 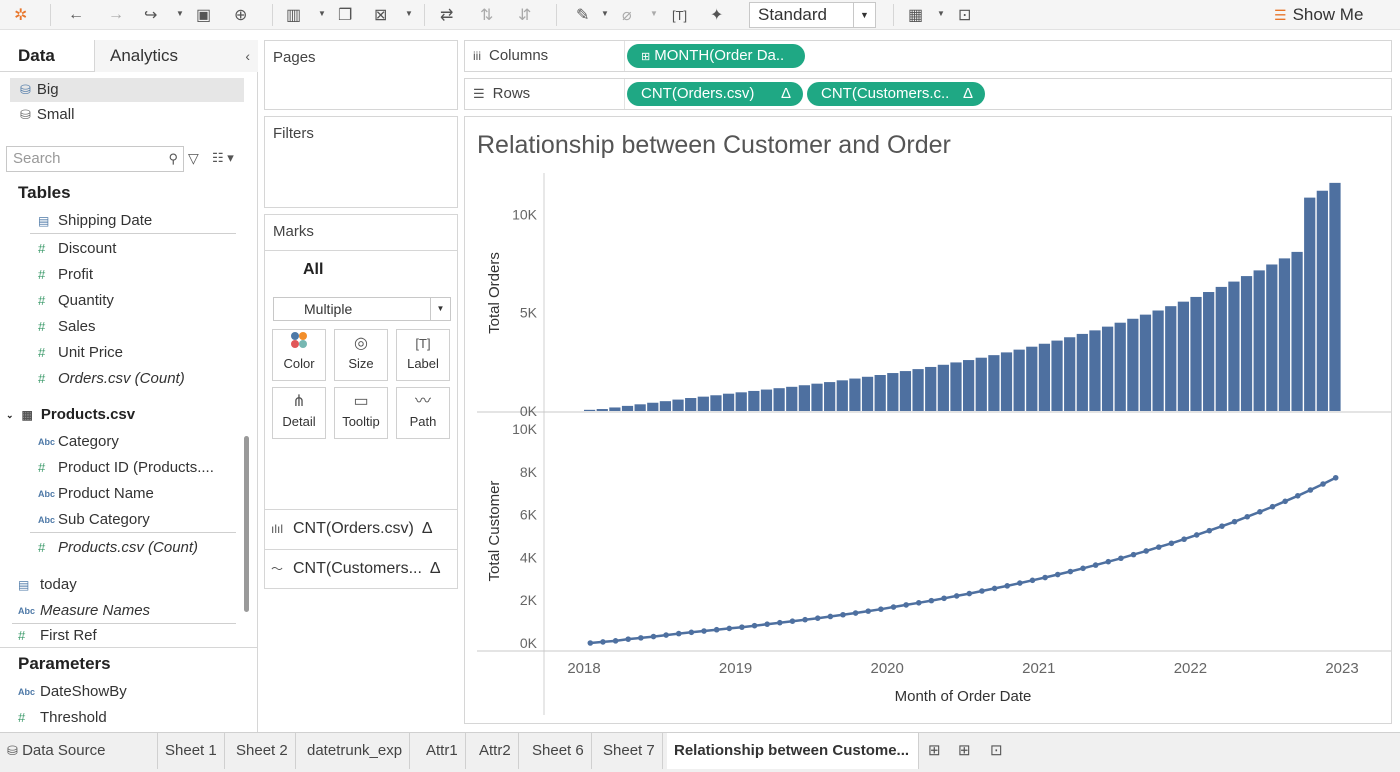 What do you see at coordinates (812, 15) in the screenshot?
I see `fit-select: Standard ▼` at bounding box center [812, 15].